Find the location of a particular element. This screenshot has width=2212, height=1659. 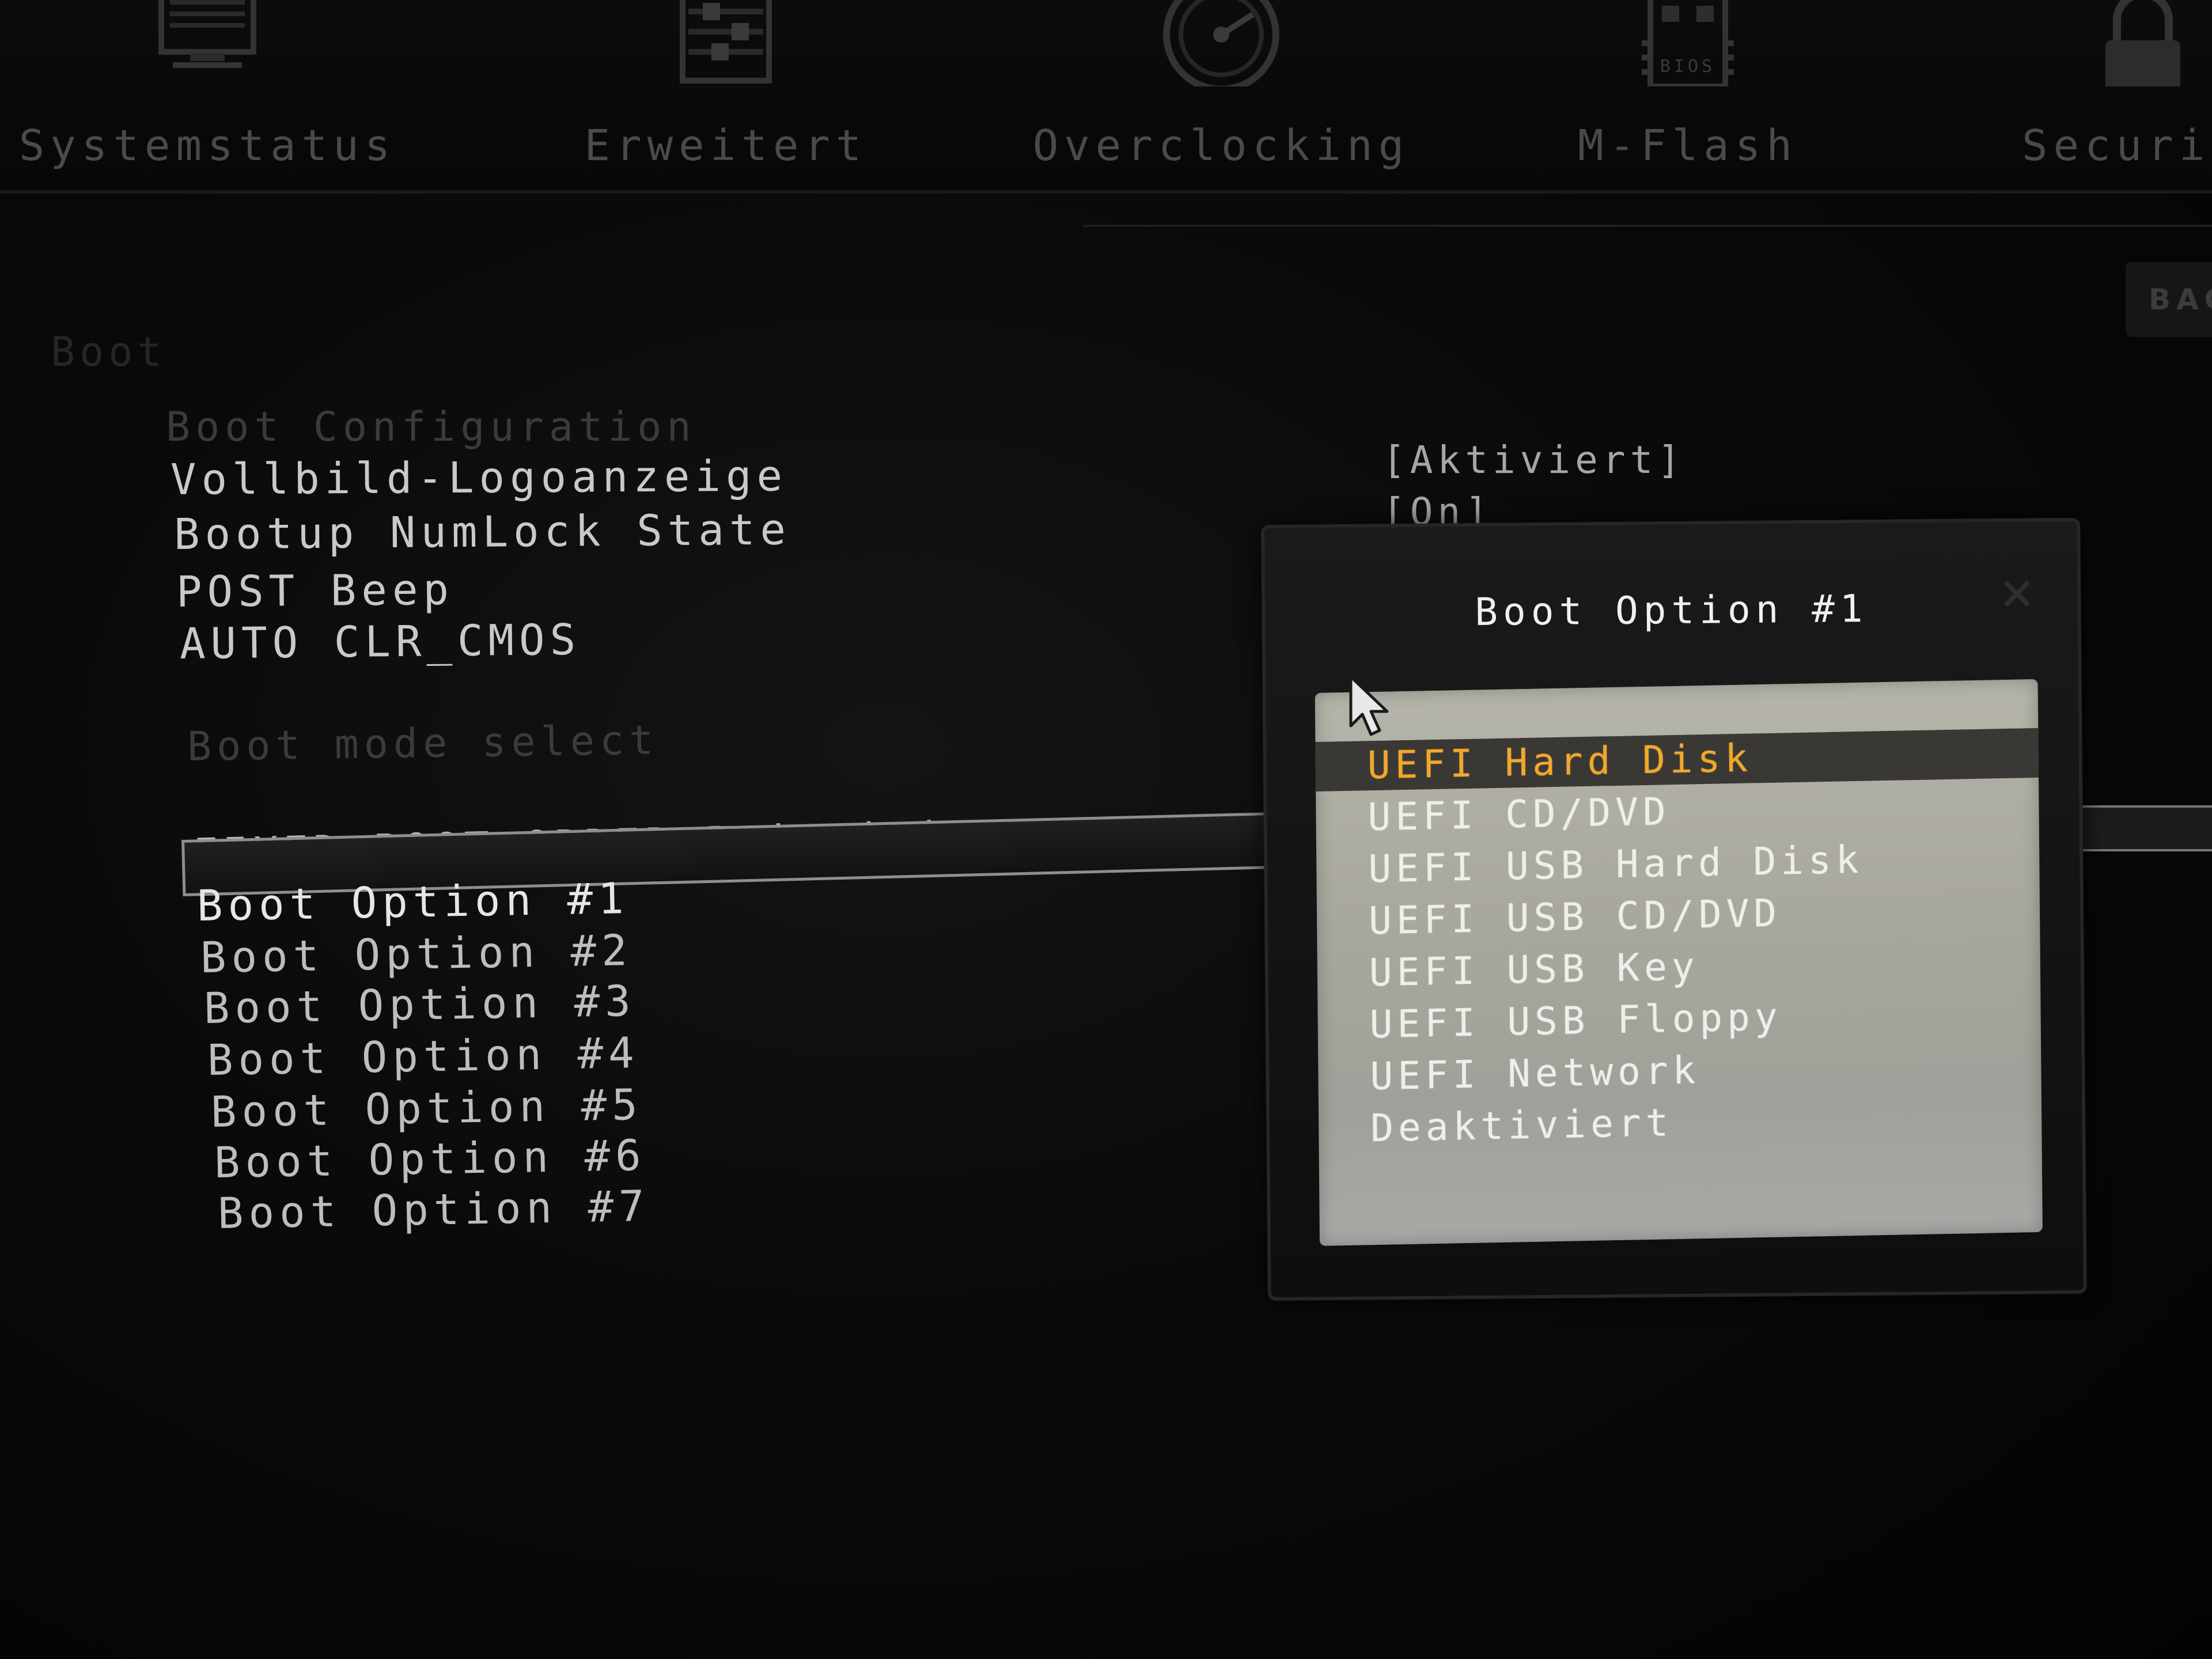

boot-option-3: Boot Option #3 is located at coordinates (419, 1004).